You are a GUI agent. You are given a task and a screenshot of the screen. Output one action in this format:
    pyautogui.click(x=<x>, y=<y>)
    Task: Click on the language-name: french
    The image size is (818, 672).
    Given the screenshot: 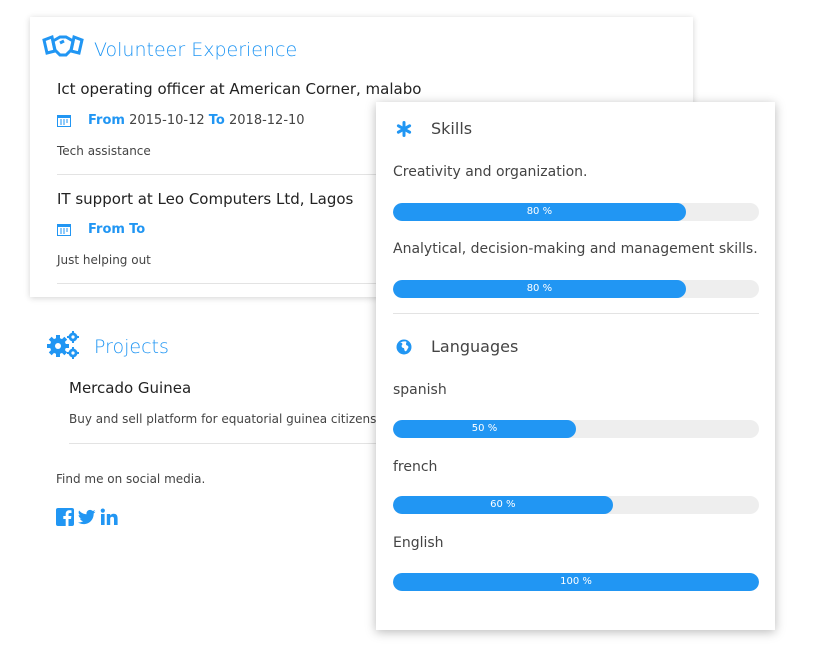 What is the action you would take?
    pyautogui.click(x=415, y=467)
    